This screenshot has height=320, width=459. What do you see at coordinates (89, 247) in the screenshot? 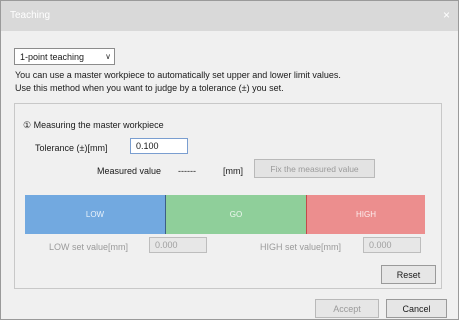
I see `low-set-value-label: LOW set value[mm]` at bounding box center [89, 247].